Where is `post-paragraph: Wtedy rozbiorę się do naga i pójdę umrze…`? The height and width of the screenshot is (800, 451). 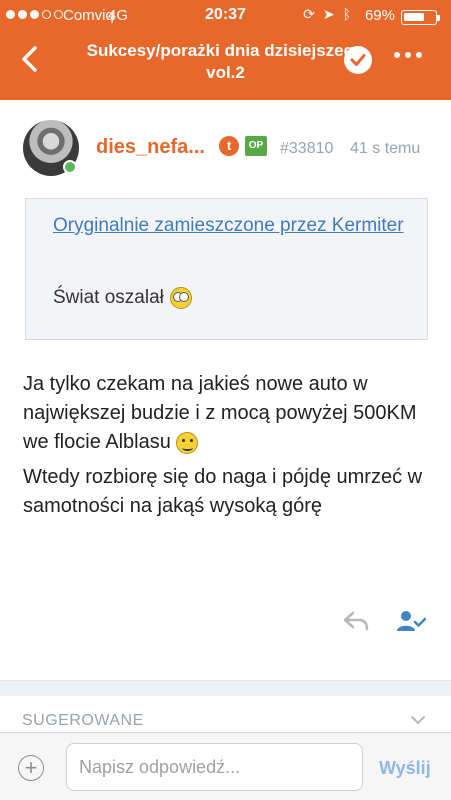
post-paragraph: Wtedy rozbiorę się do naga i pójdę umrze… is located at coordinates (223, 491).